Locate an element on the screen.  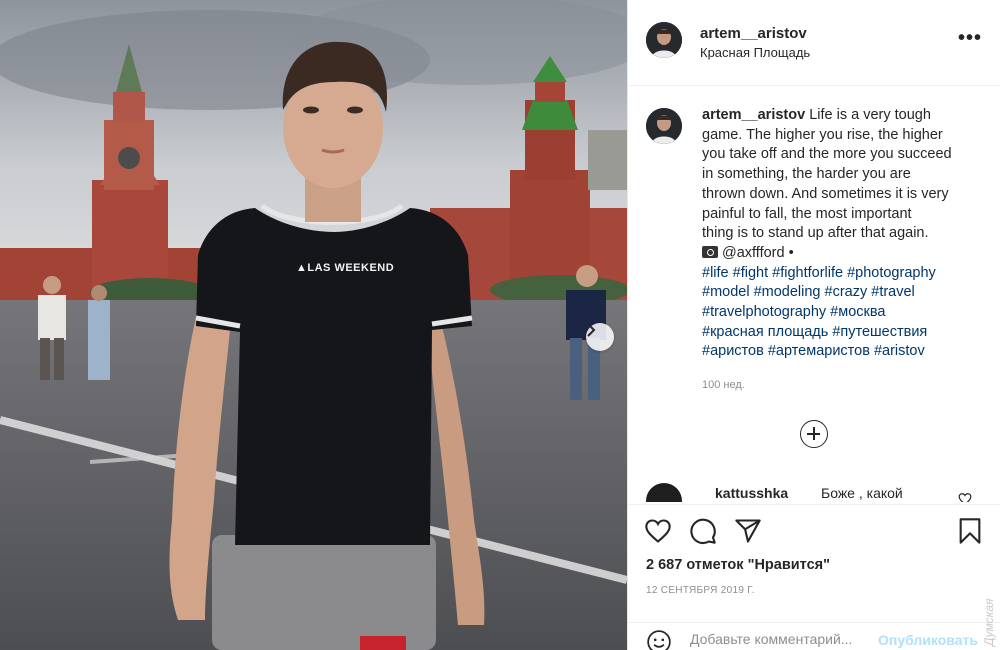
post-date: 12 СЕНТЯБРЯ 2019 Г. is located at coordinates (700, 590).